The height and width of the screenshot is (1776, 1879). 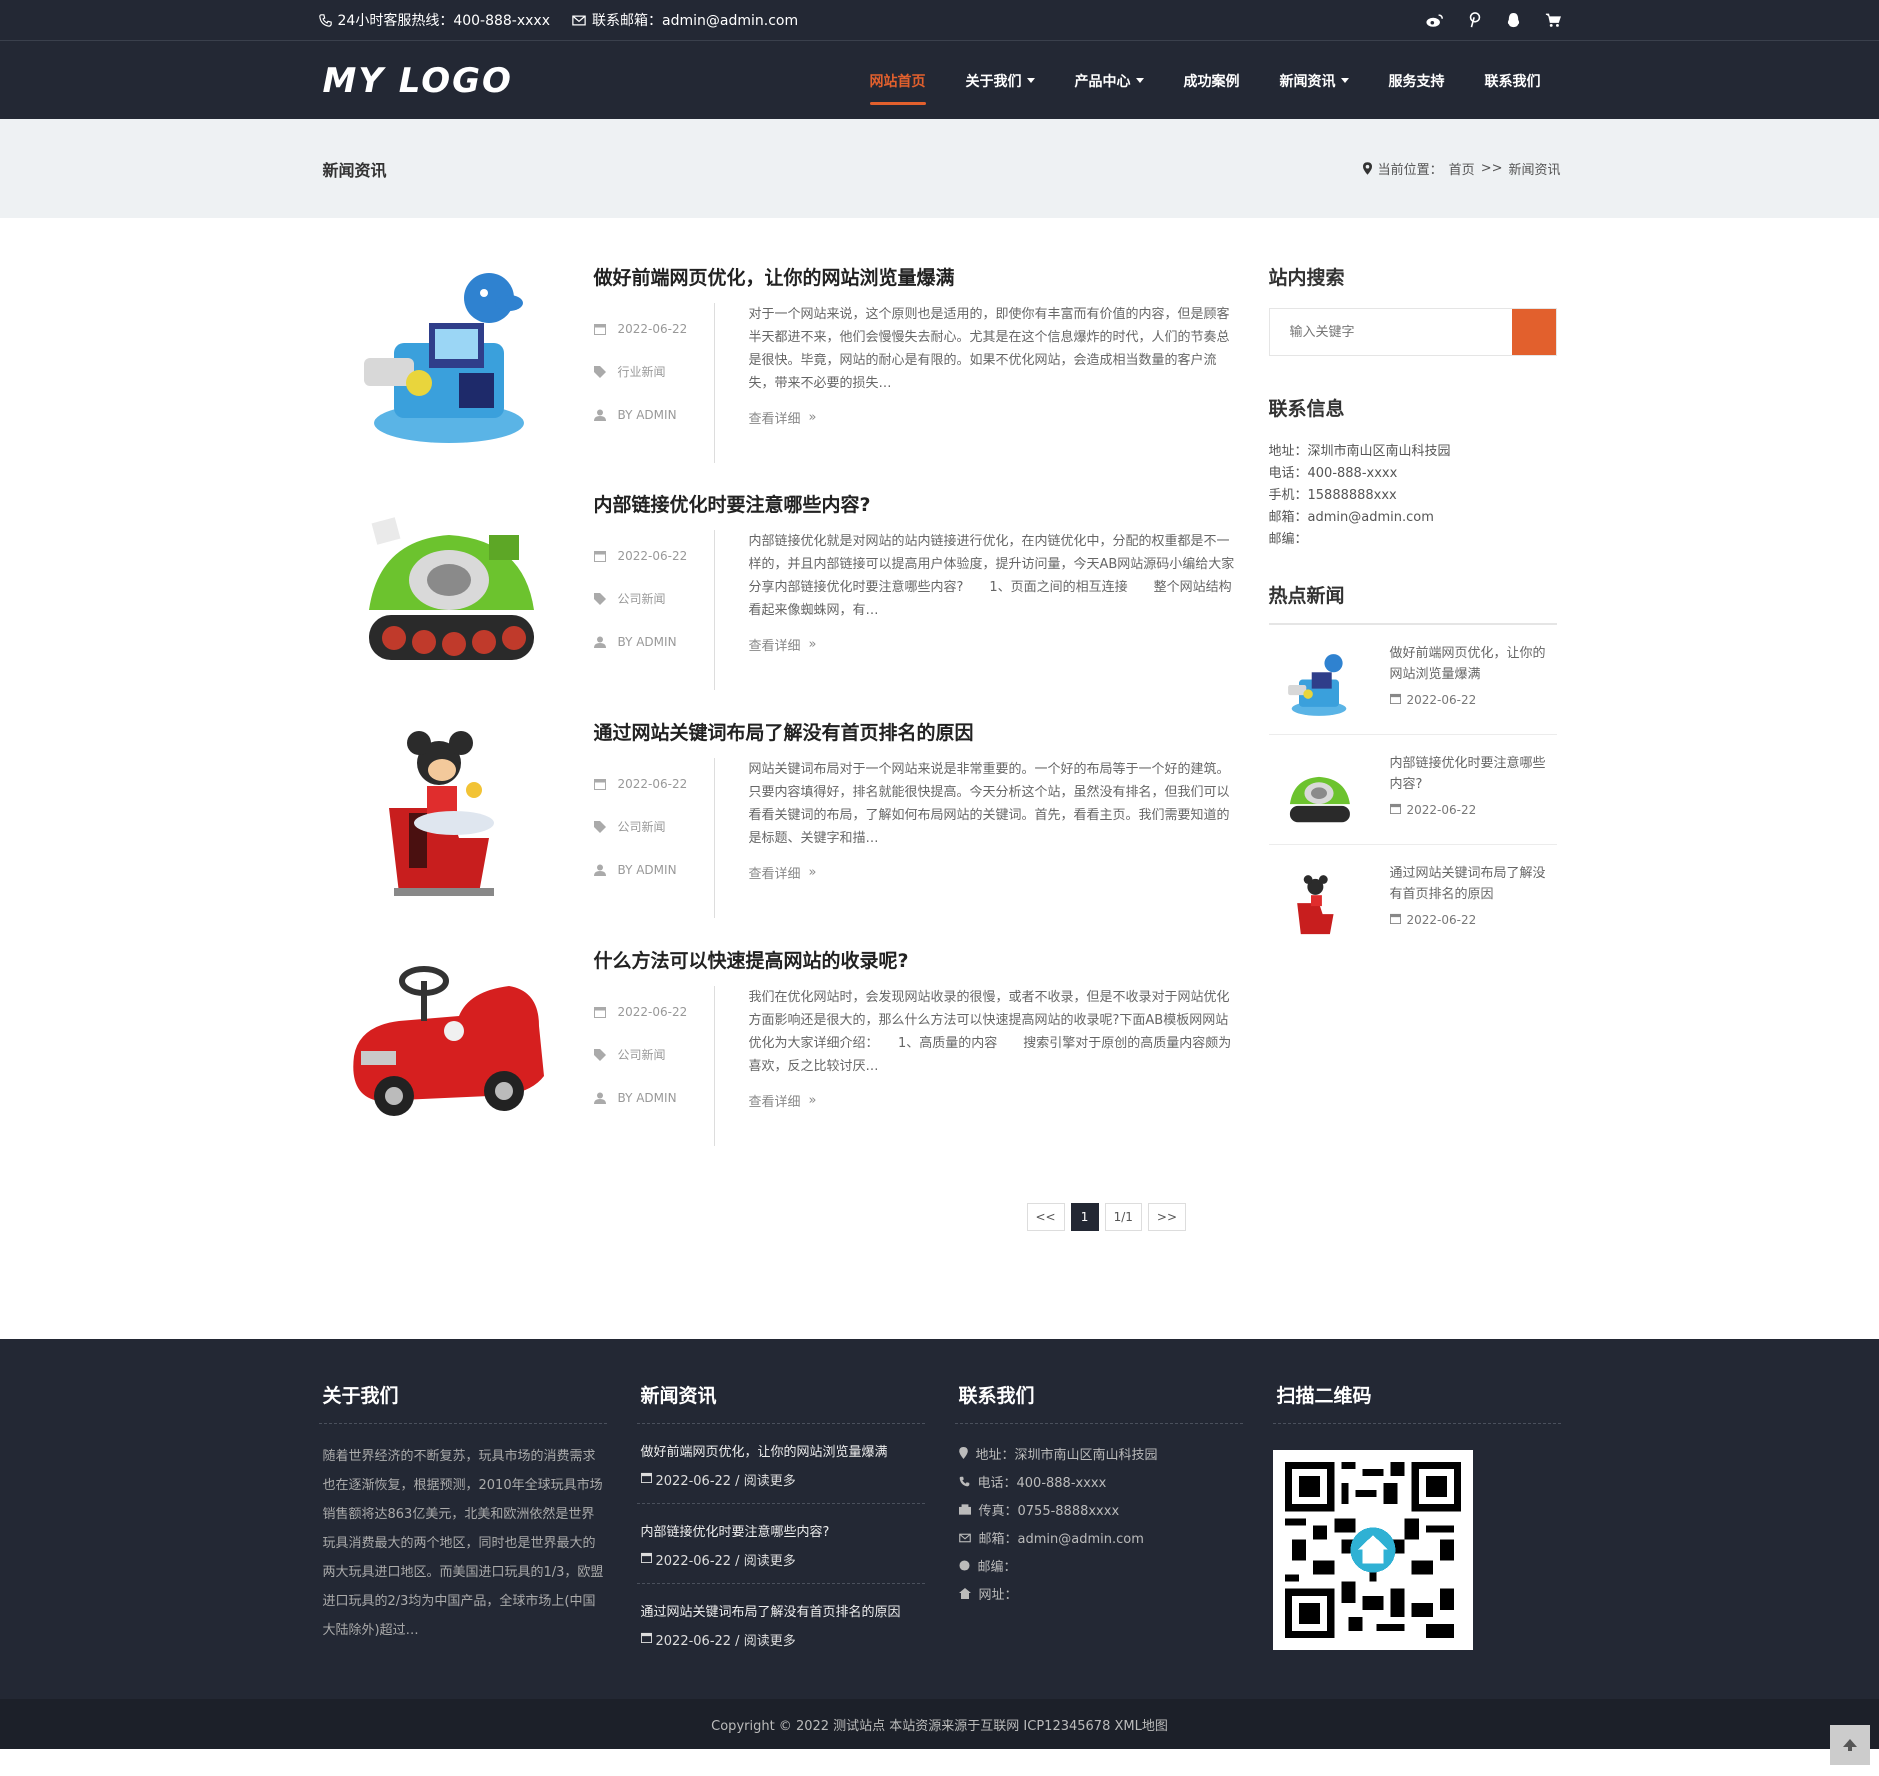 I want to click on article-title: 什么方法可以快速提高网站的收录呢?, so click(x=751, y=959).